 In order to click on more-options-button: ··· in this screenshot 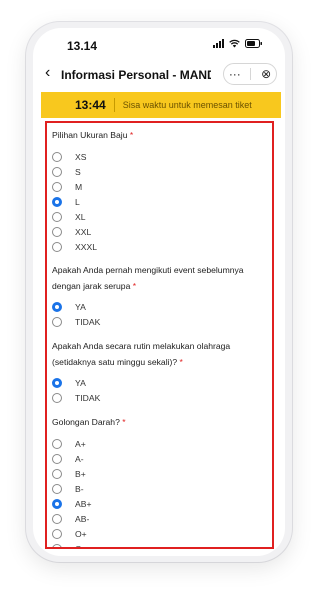, I will do `click(235, 74)`.